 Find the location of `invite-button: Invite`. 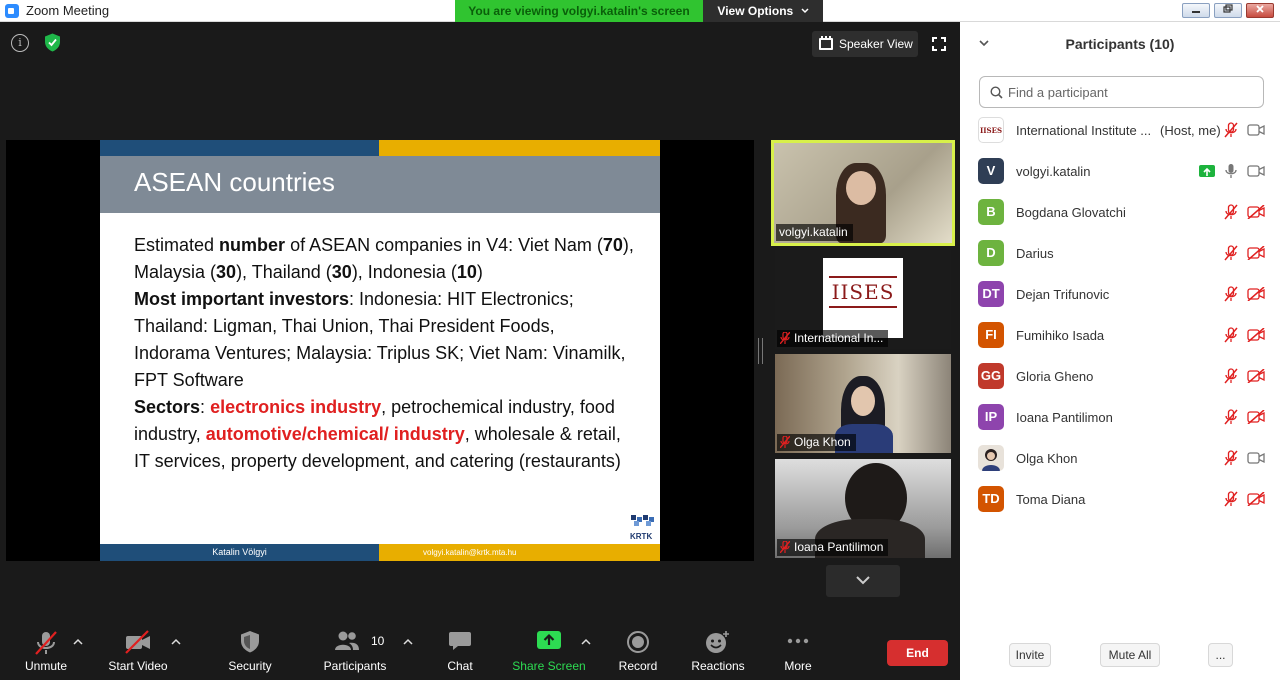

invite-button: Invite is located at coordinates (1030, 655).